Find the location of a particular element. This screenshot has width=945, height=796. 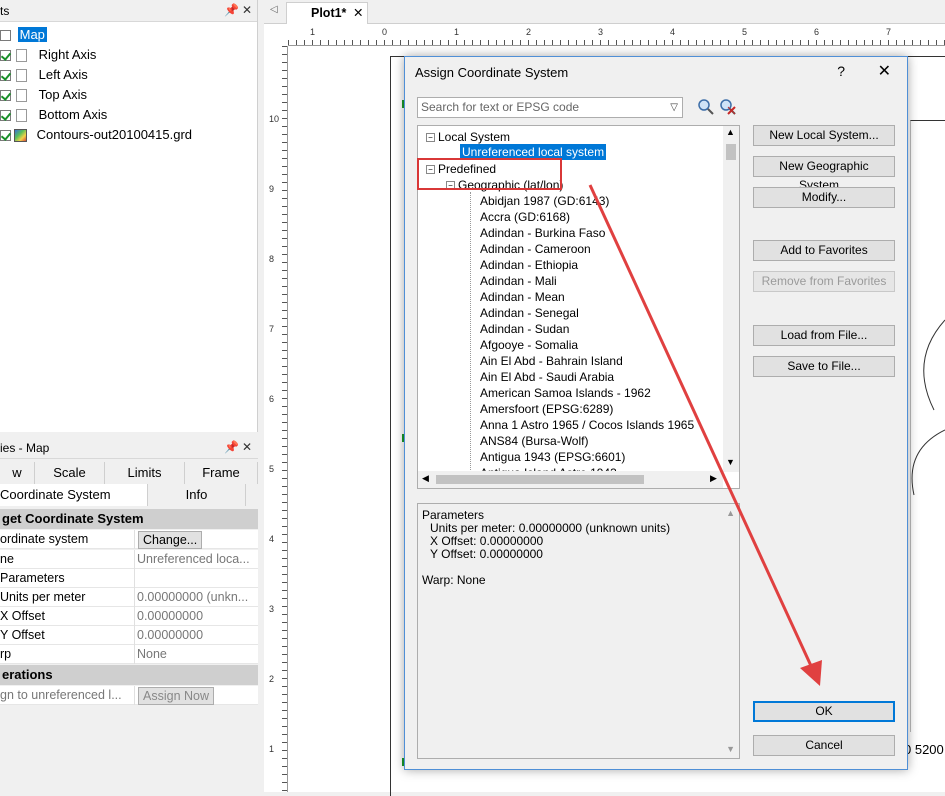

prop-row-warp: rp None is located at coordinates (129, 654).